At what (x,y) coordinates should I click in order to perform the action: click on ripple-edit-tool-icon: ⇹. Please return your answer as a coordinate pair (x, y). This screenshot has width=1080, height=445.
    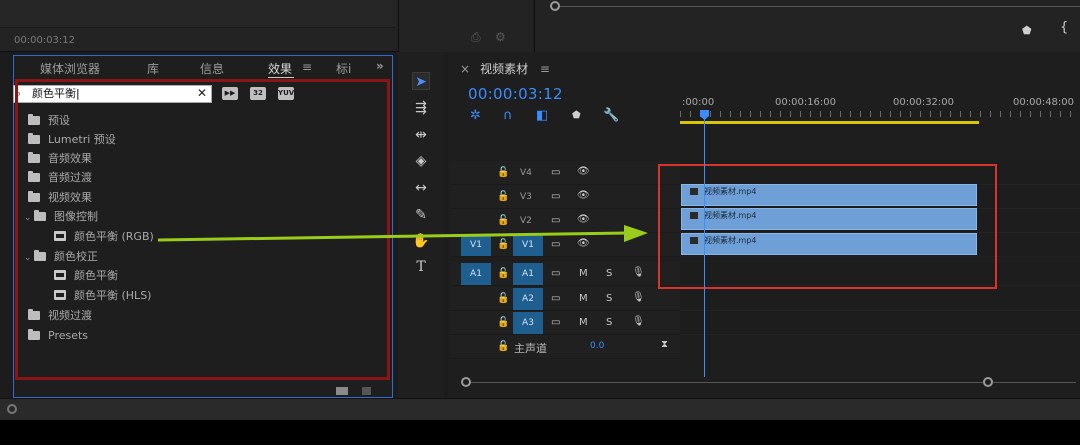
    Looking at the image, I should click on (421, 135).